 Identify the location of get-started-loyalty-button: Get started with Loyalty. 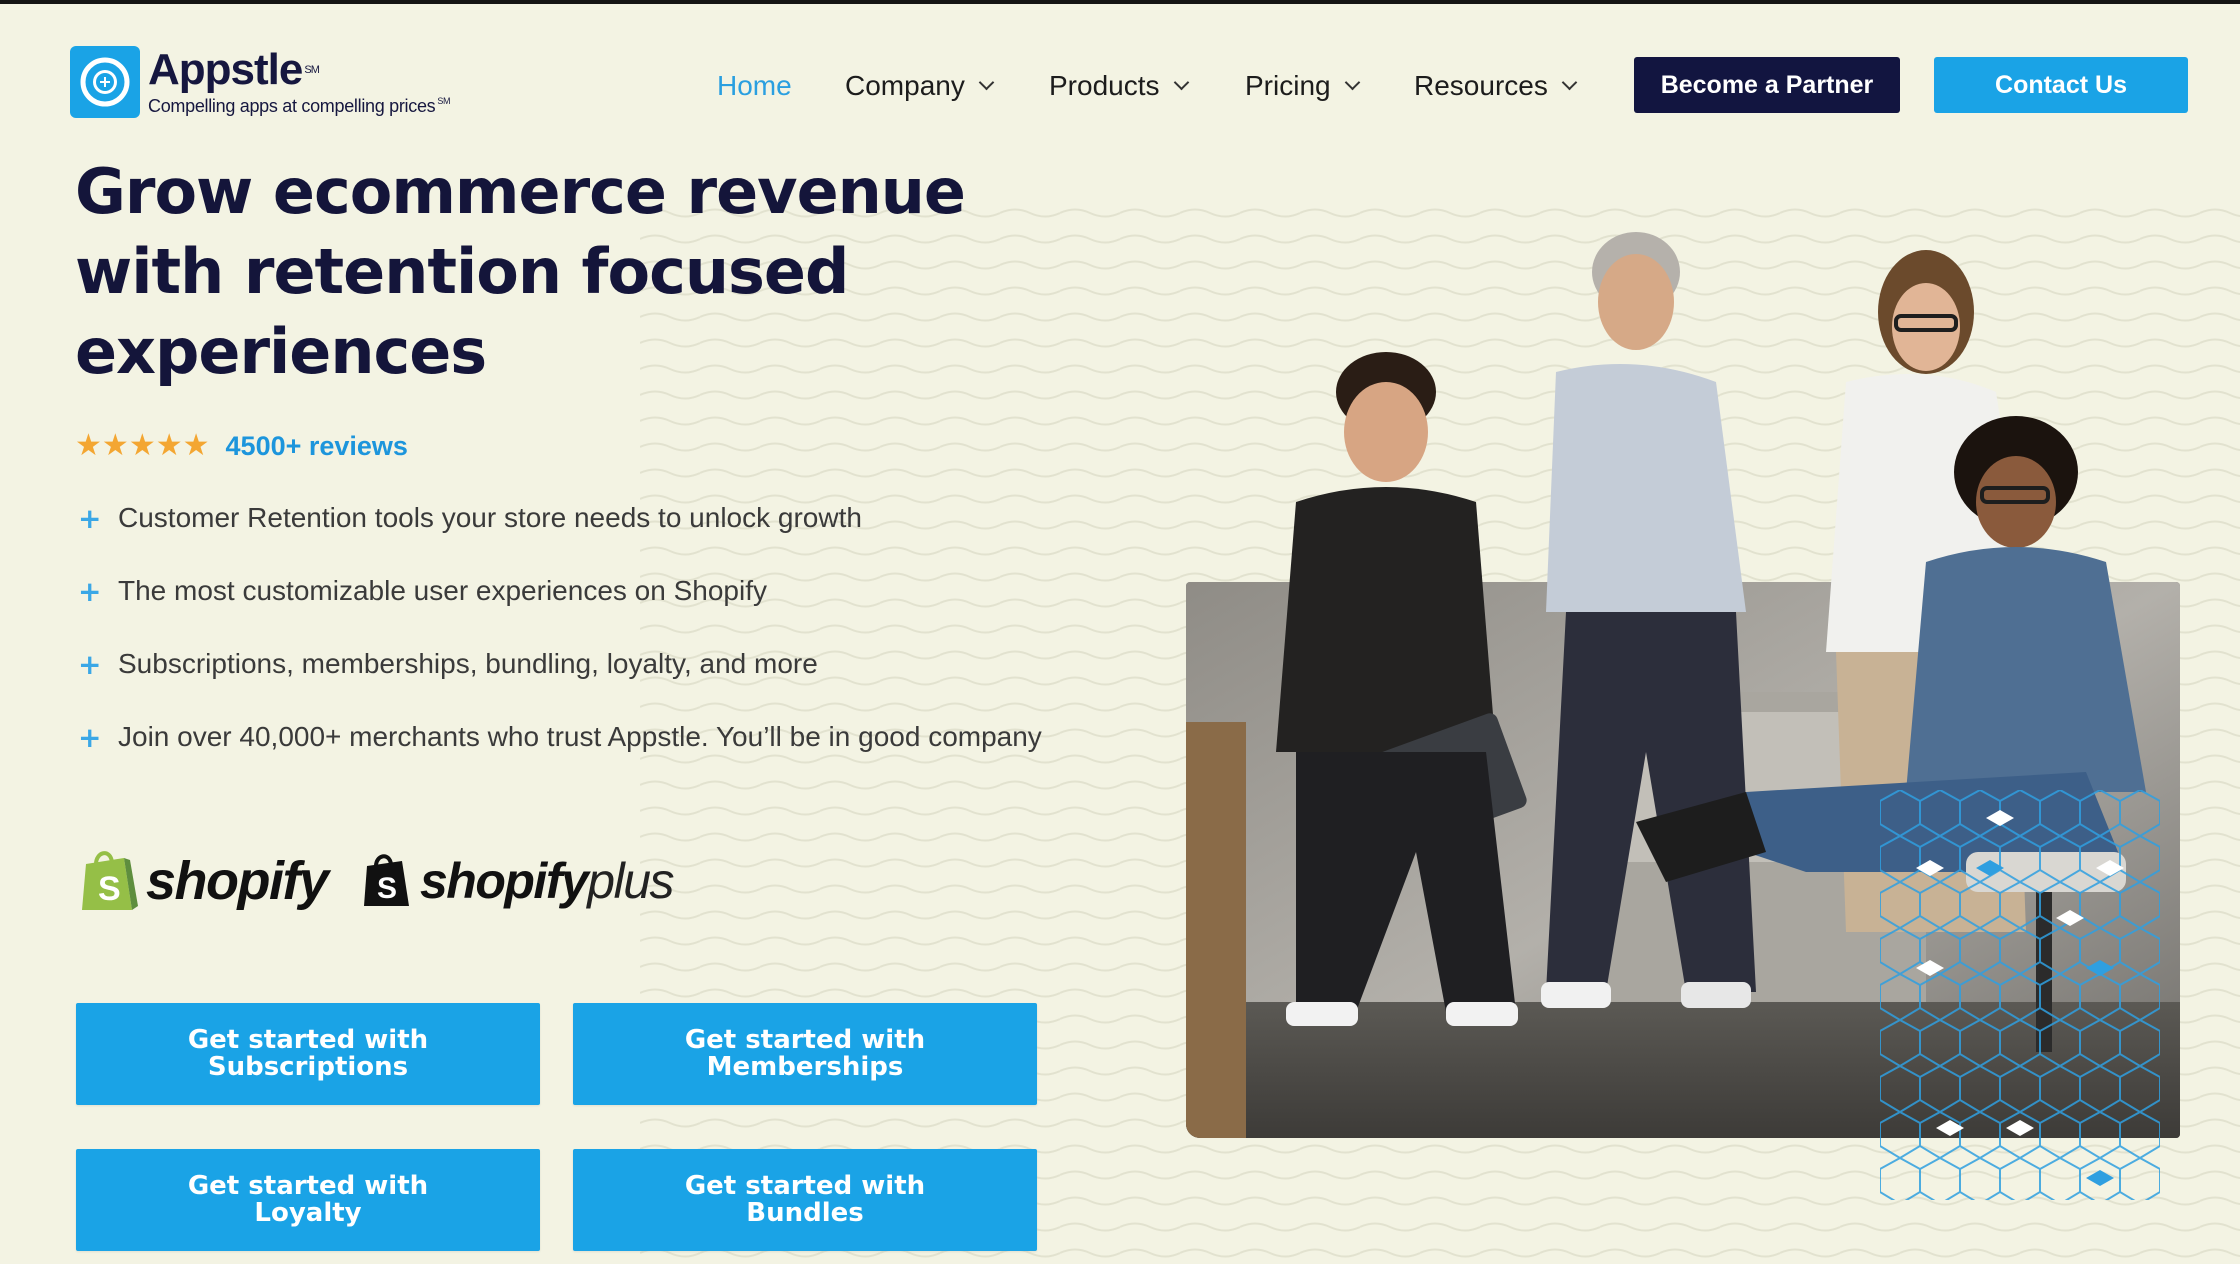
(308, 1200).